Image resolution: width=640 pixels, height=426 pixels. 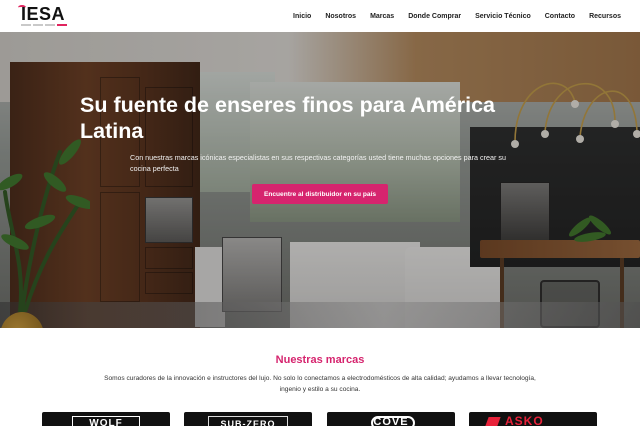 What do you see at coordinates (605, 16) in the screenshot?
I see `nav-item-recursos: Recursos` at bounding box center [605, 16].